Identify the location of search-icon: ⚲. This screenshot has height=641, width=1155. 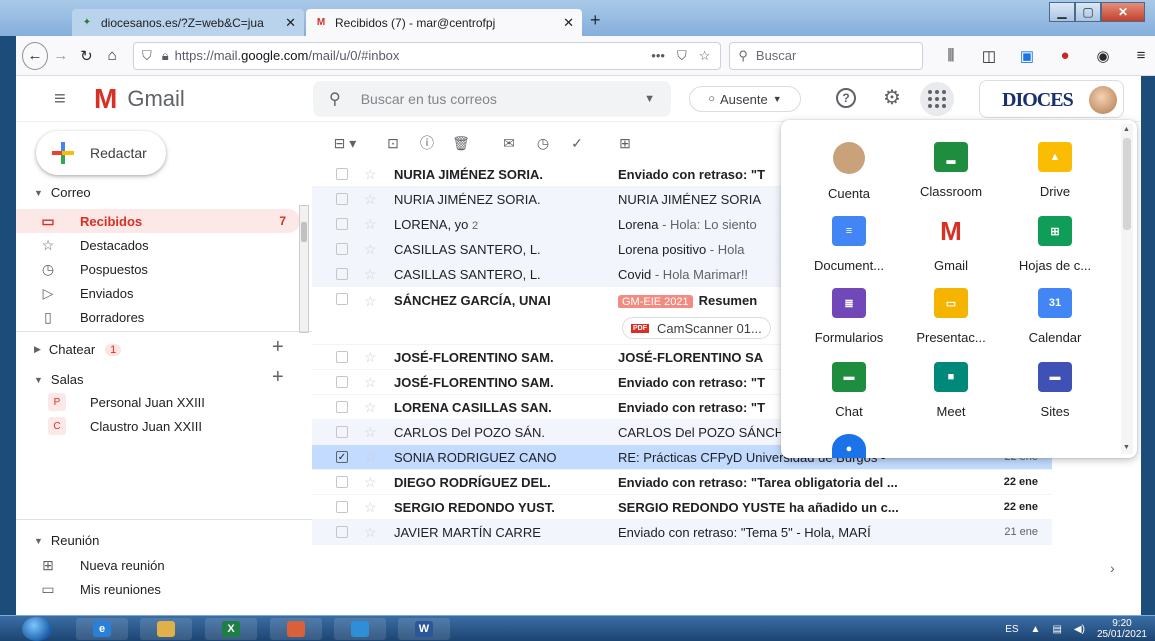
(335, 99).